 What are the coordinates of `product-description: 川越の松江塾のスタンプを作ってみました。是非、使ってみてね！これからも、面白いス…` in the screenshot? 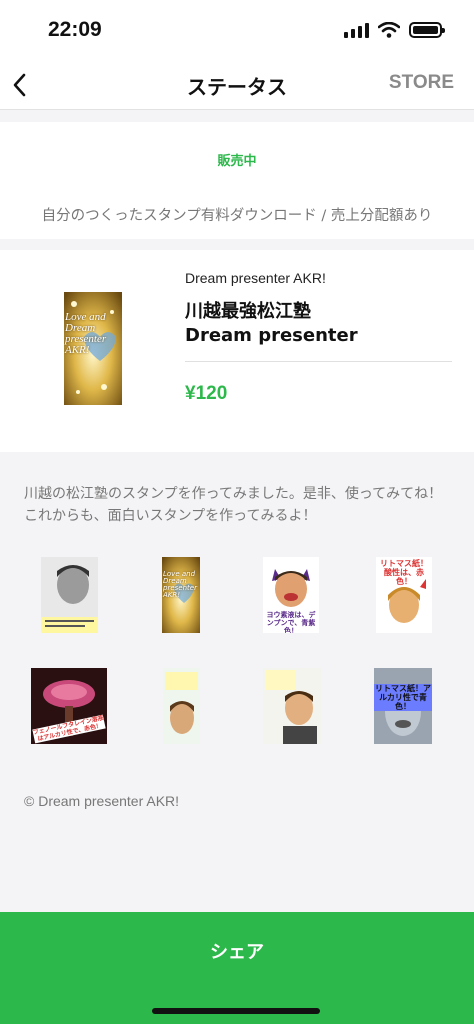 It's located at (233, 505).